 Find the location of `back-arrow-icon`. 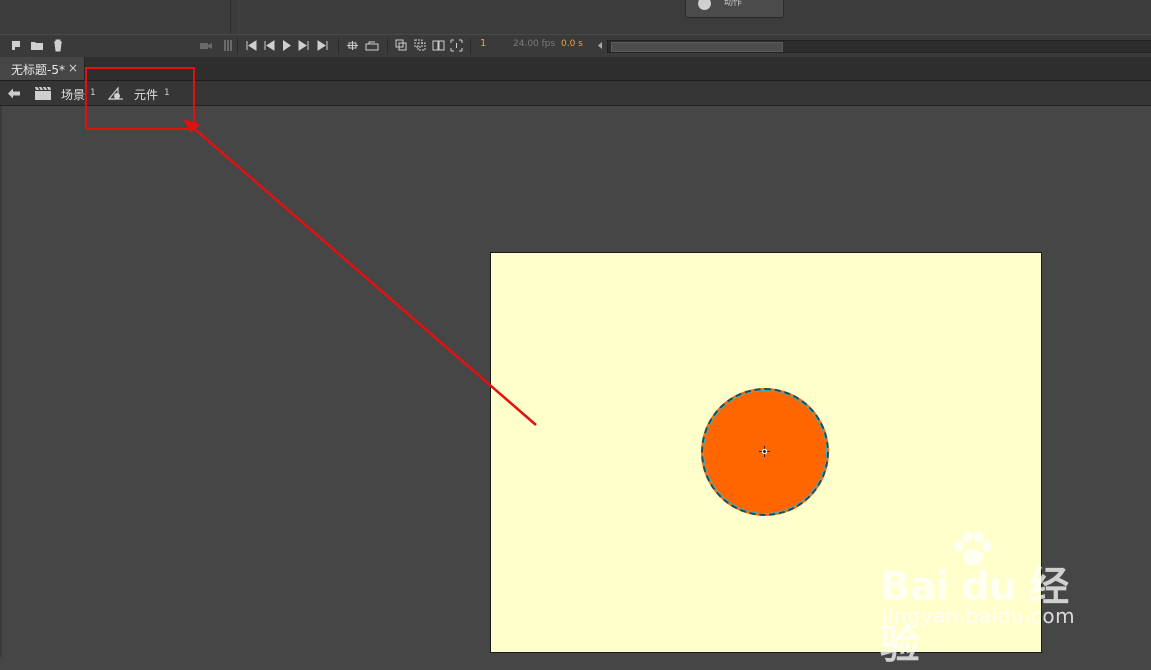

back-arrow-icon is located at coordinates (14, 93).